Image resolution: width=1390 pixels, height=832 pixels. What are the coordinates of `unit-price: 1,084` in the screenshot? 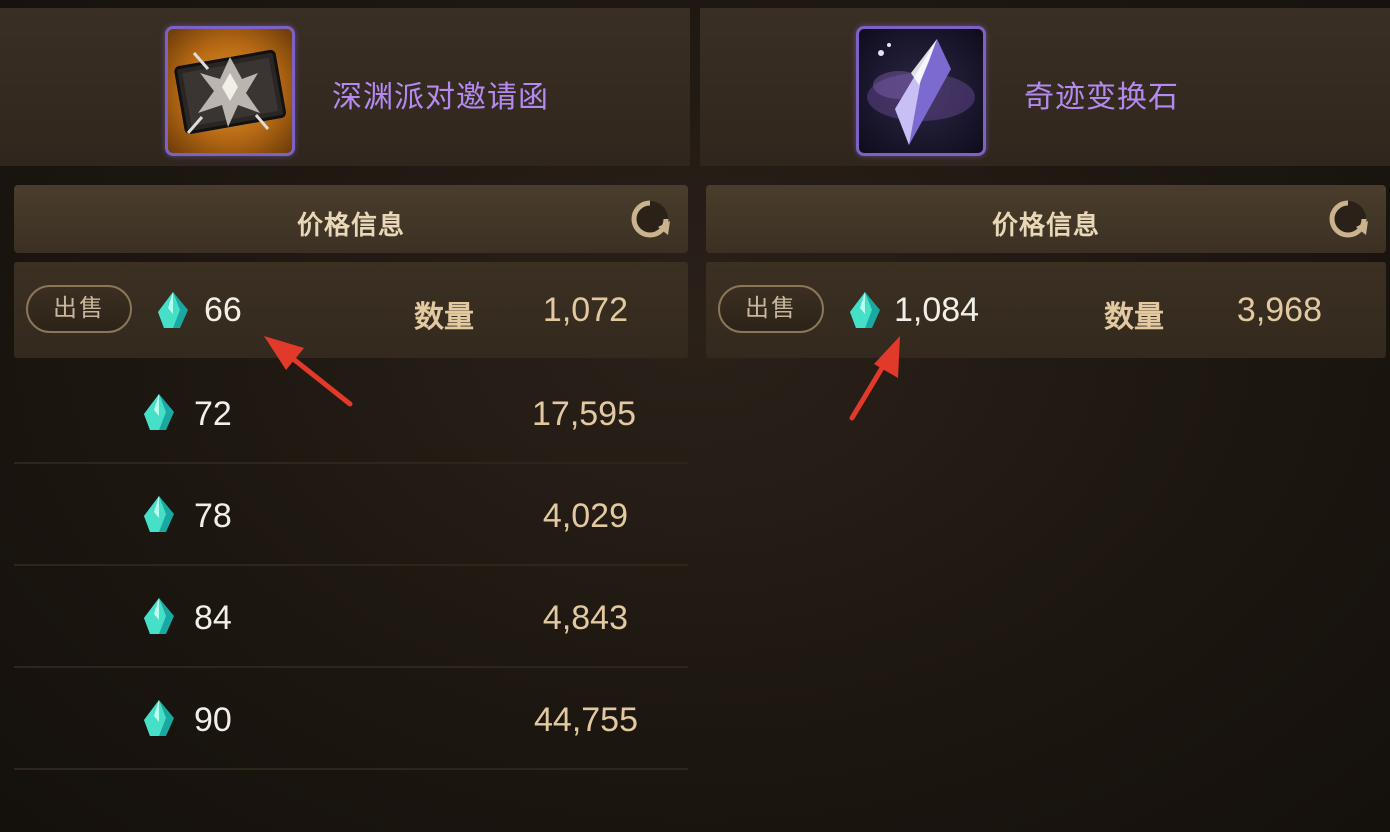 It's located at (937, 310).